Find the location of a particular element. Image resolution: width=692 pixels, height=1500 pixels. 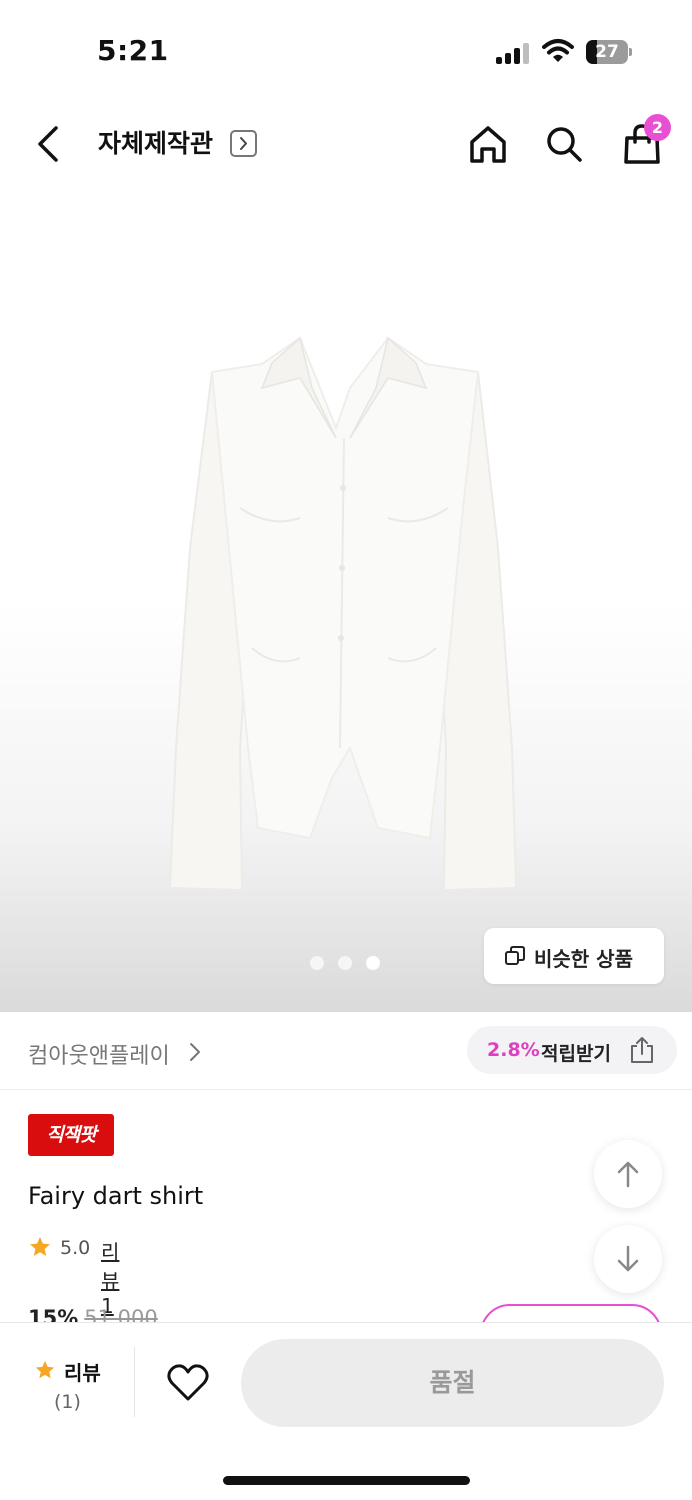

sold-out-button: 품절 is located at coordinates (452, 1383).